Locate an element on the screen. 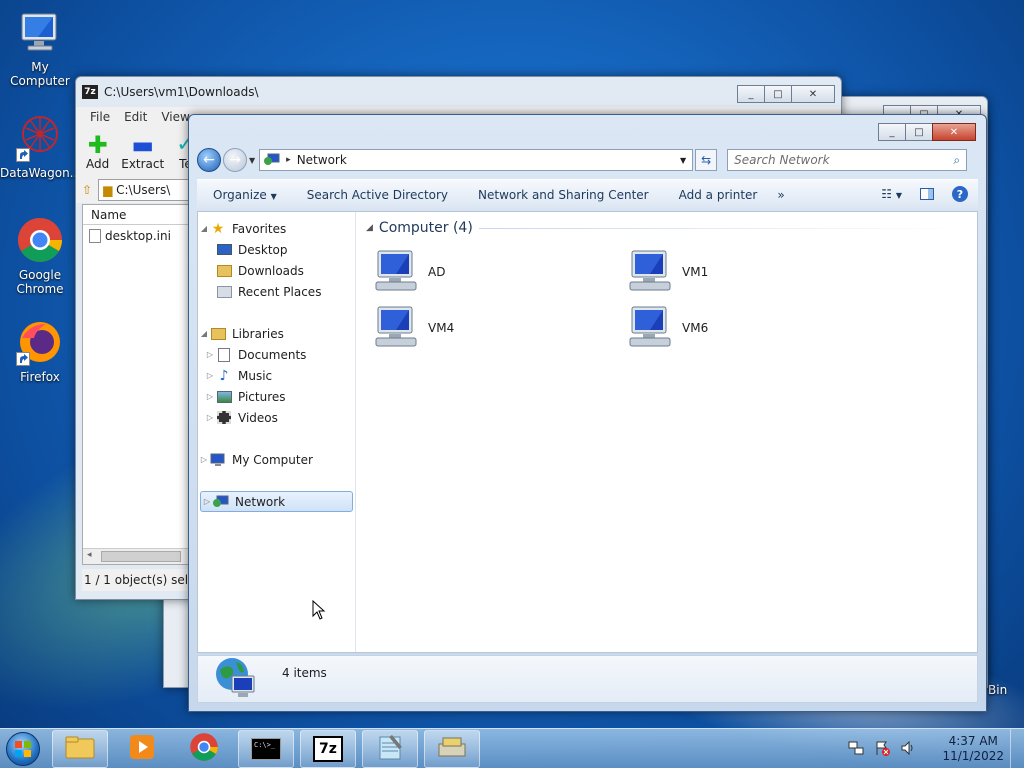  nav-my-computer: ▷ My Computer is located at coordinates (276, 459).